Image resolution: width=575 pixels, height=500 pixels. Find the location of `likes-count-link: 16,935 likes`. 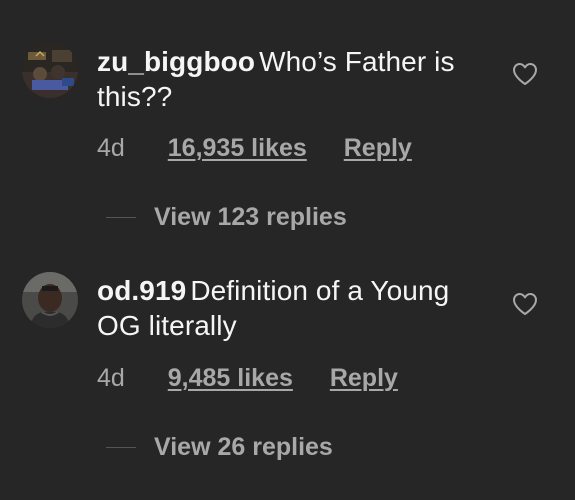

likes-count-link: 16,935 likes is located at coordinates (237, 148).